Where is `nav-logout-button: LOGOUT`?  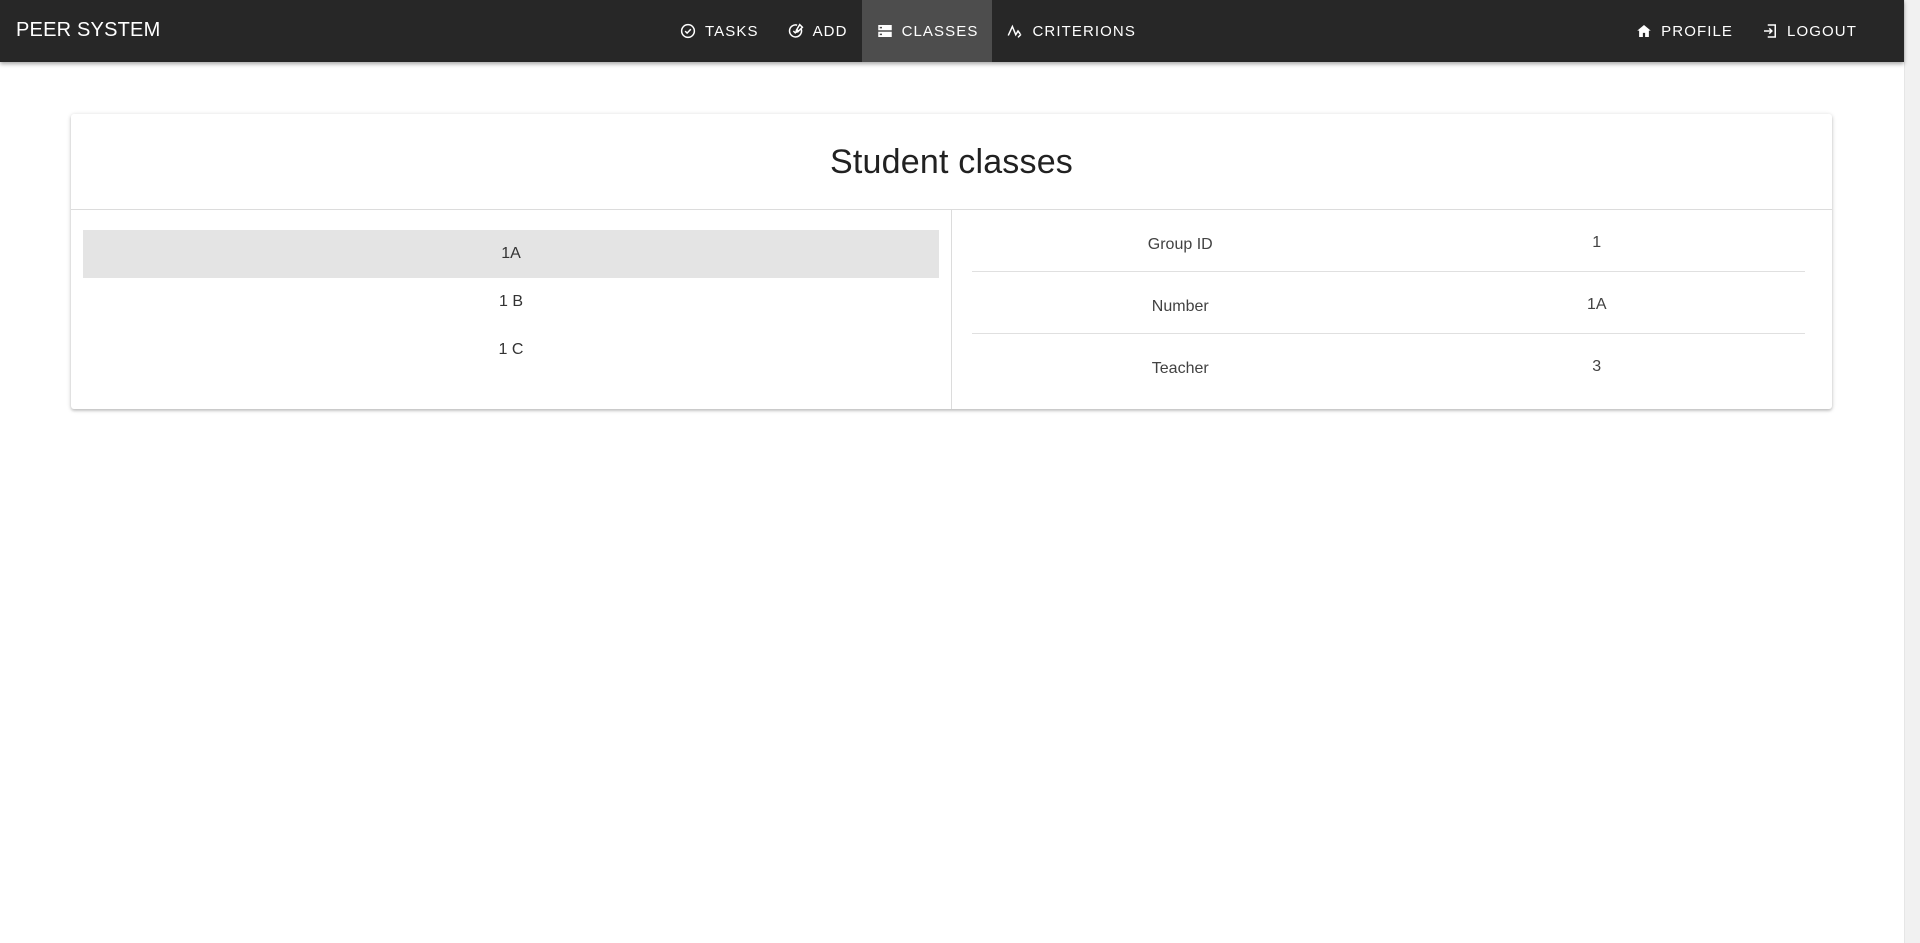
nav-logout-button: LOGOUT is located at coordinates (1809, 31).